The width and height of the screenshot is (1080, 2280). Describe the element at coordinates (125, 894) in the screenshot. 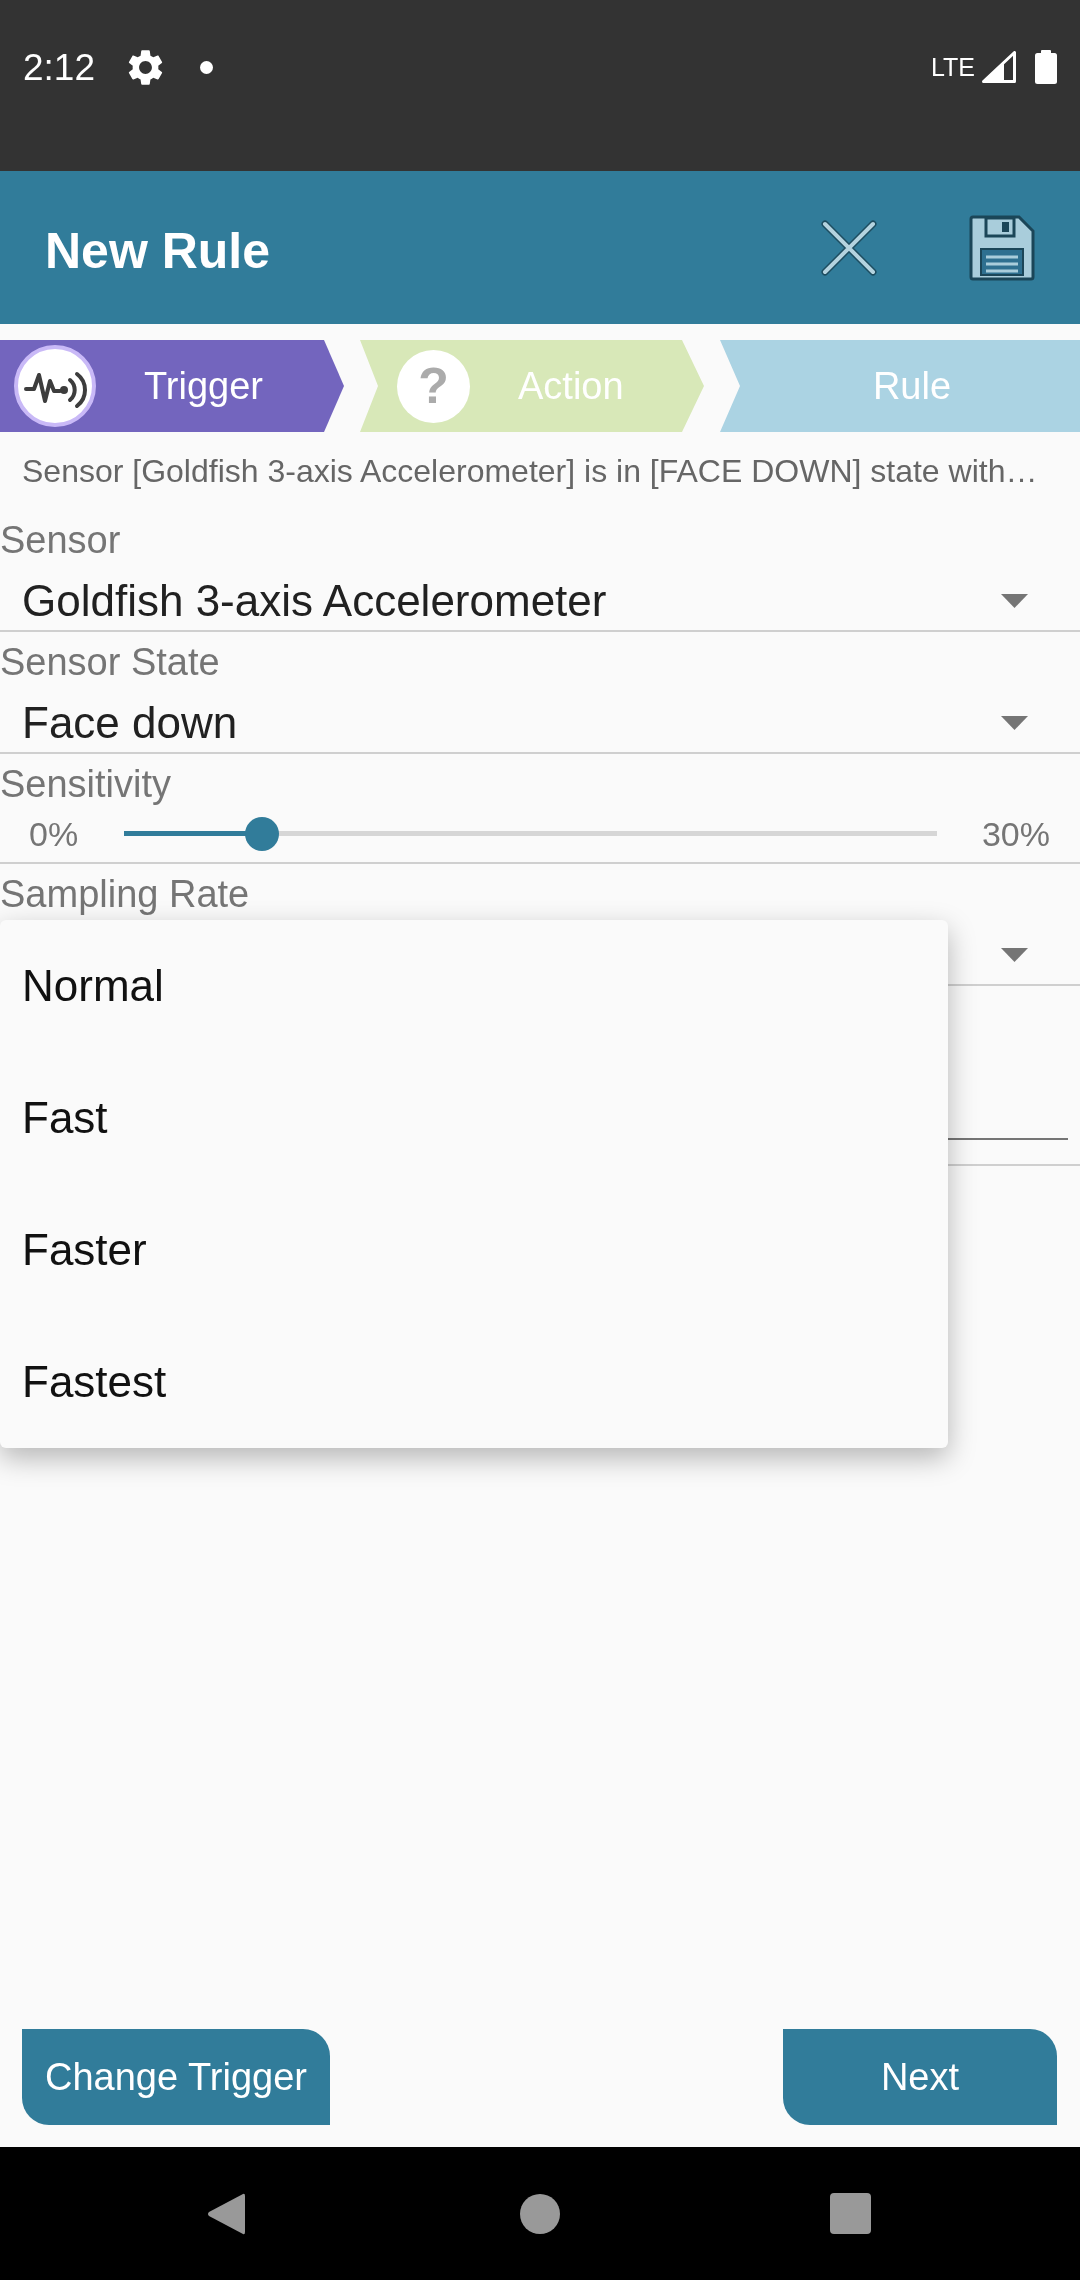

I see `field-label: Sampling Rate` at that location.